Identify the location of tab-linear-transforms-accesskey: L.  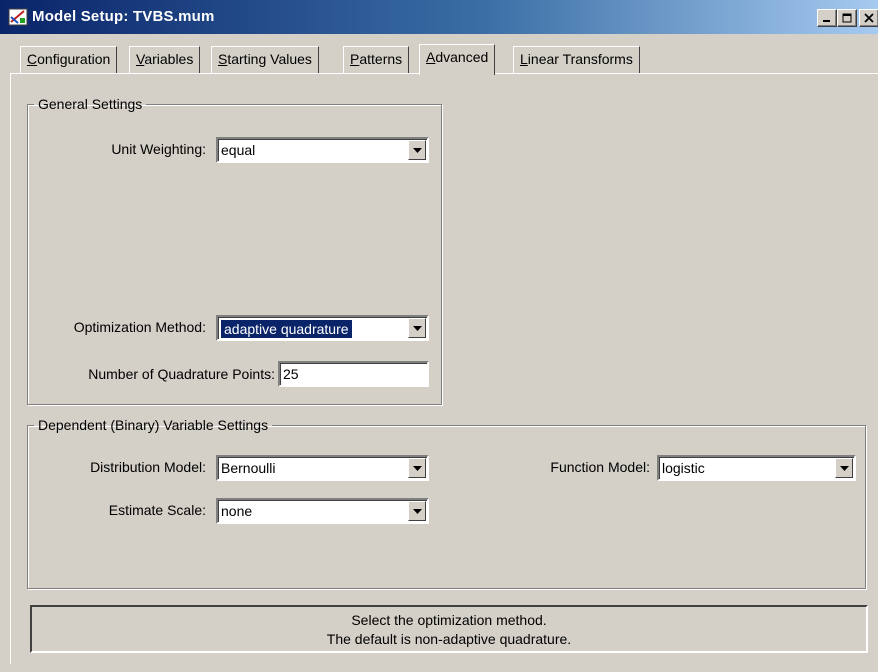
(524, 59).